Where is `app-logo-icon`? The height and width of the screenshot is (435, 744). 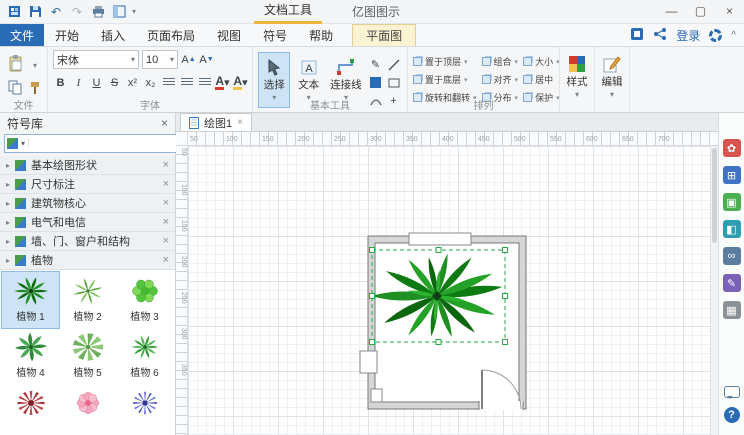 app-logo-icon is located at coordinates (14, 11).